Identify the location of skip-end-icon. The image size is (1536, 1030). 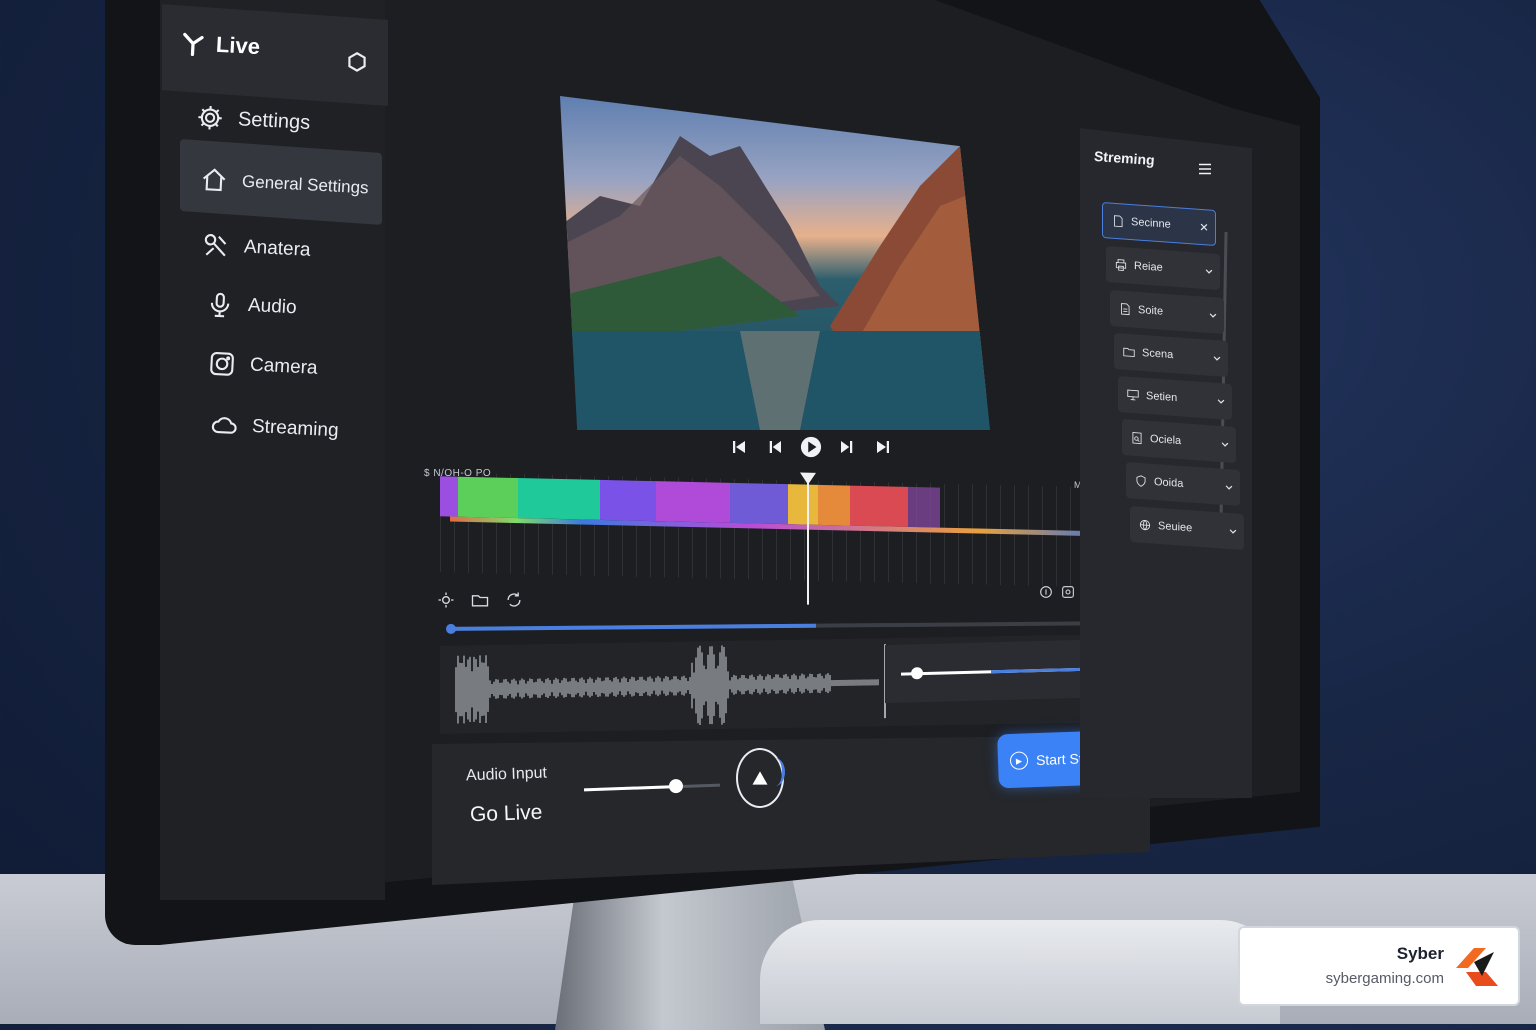
(883, 447).